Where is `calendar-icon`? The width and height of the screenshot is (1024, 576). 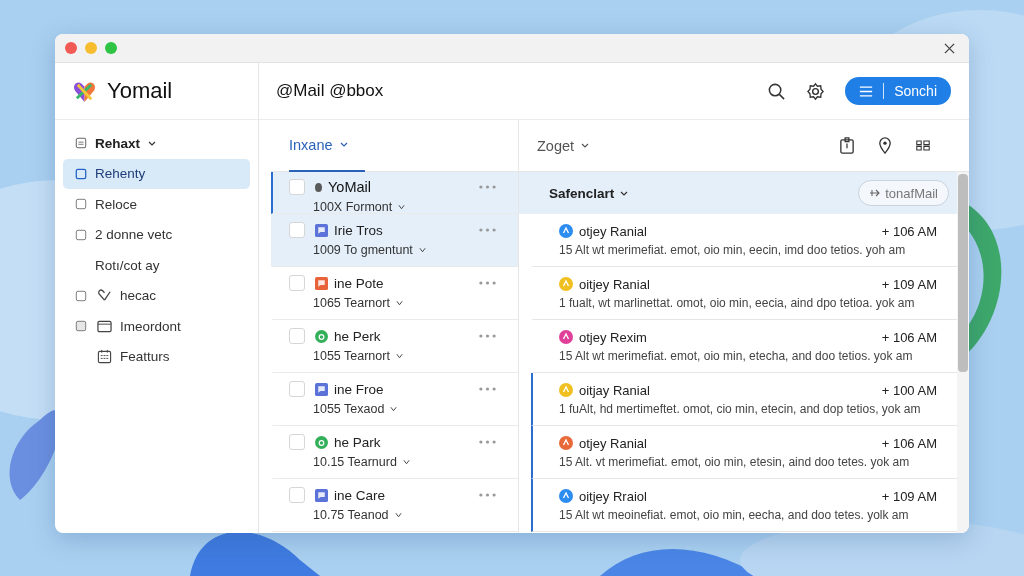
calendar-icon is located at coordinates (104, 356).